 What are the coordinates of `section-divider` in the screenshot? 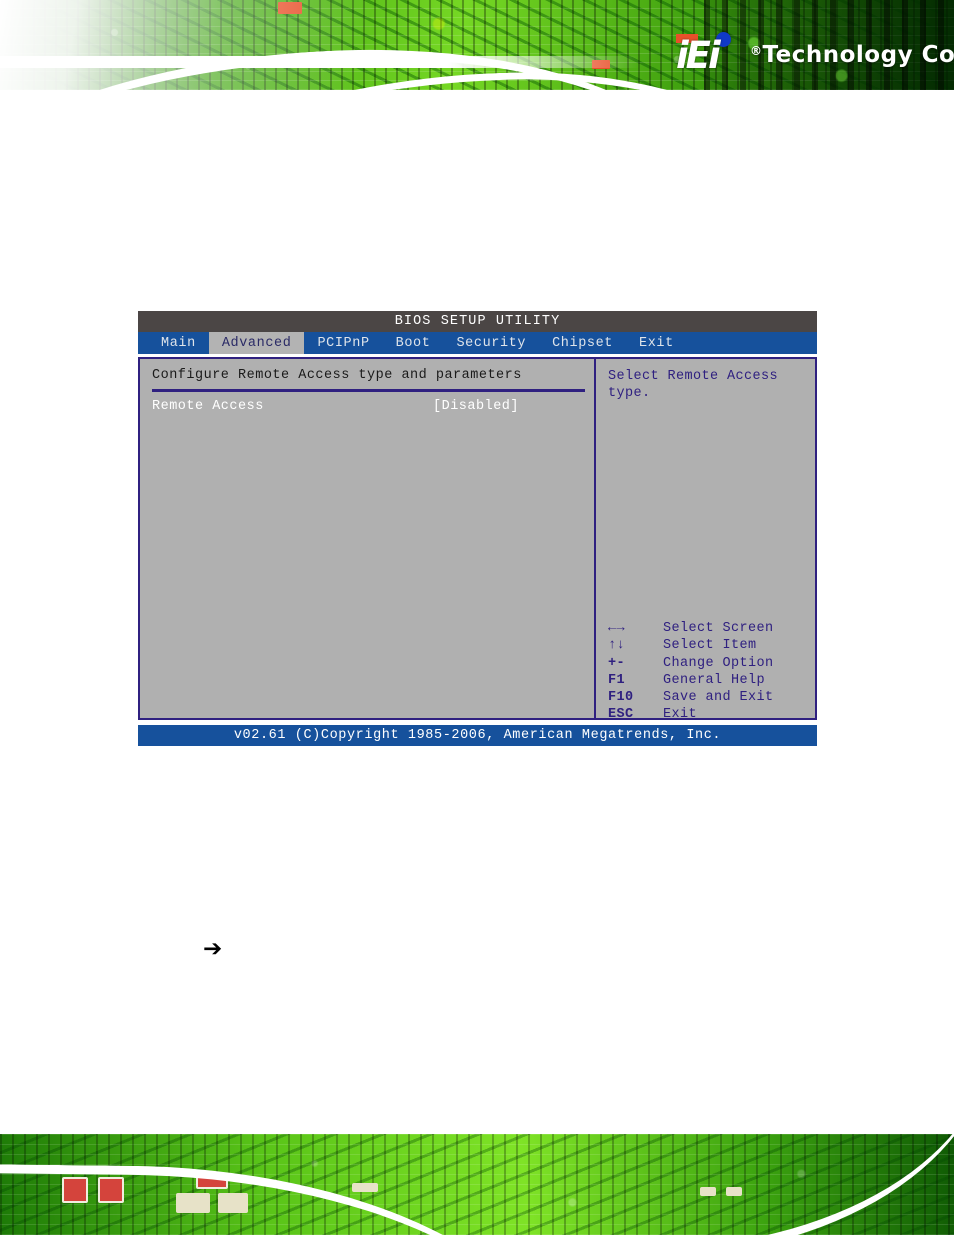 It's located at (368, 390).